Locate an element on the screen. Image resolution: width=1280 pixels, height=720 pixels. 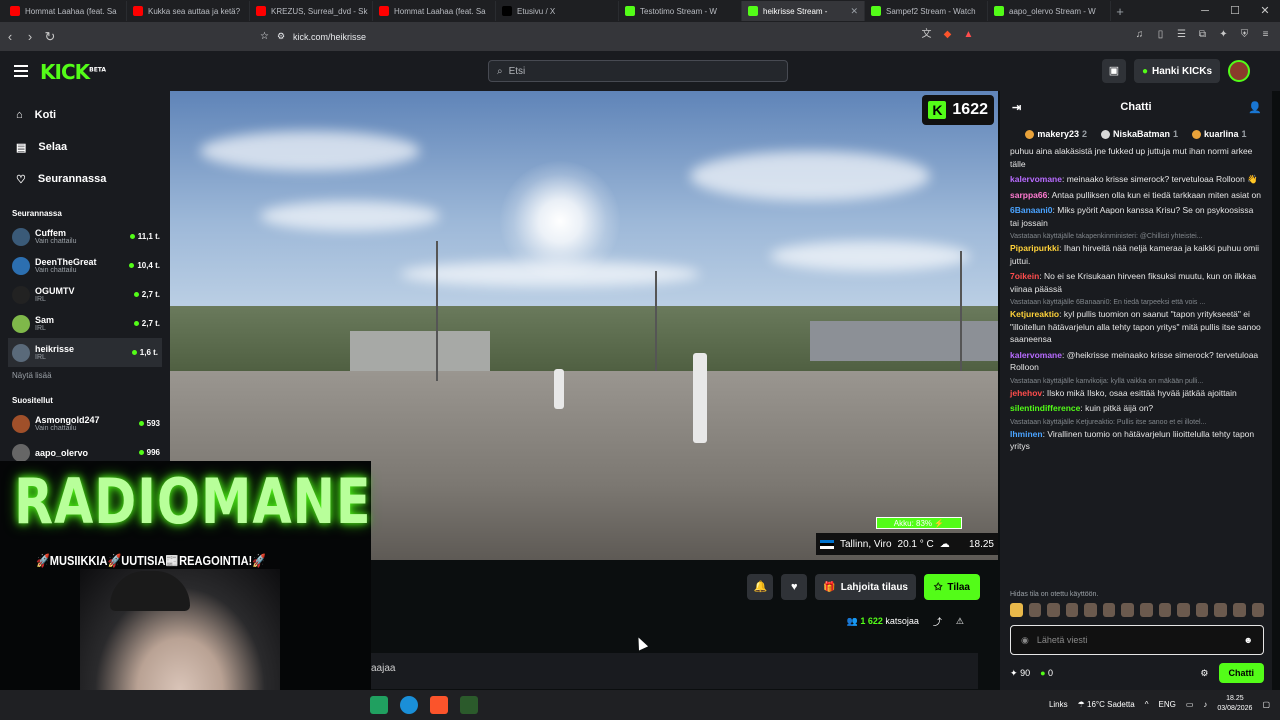
vpn-icon: ⛨ is located at coordinates (1244, 34).